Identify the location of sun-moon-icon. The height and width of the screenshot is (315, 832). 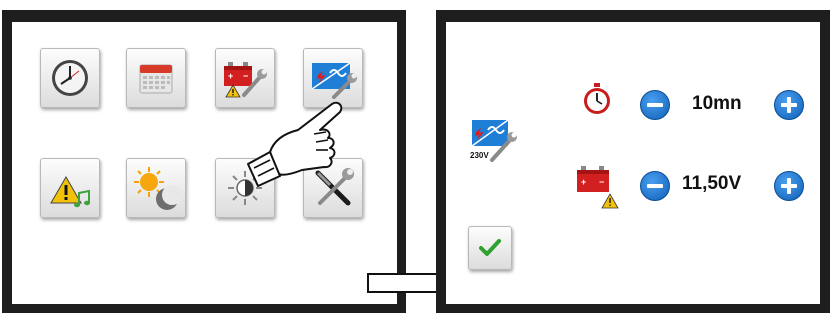
(158, 188).